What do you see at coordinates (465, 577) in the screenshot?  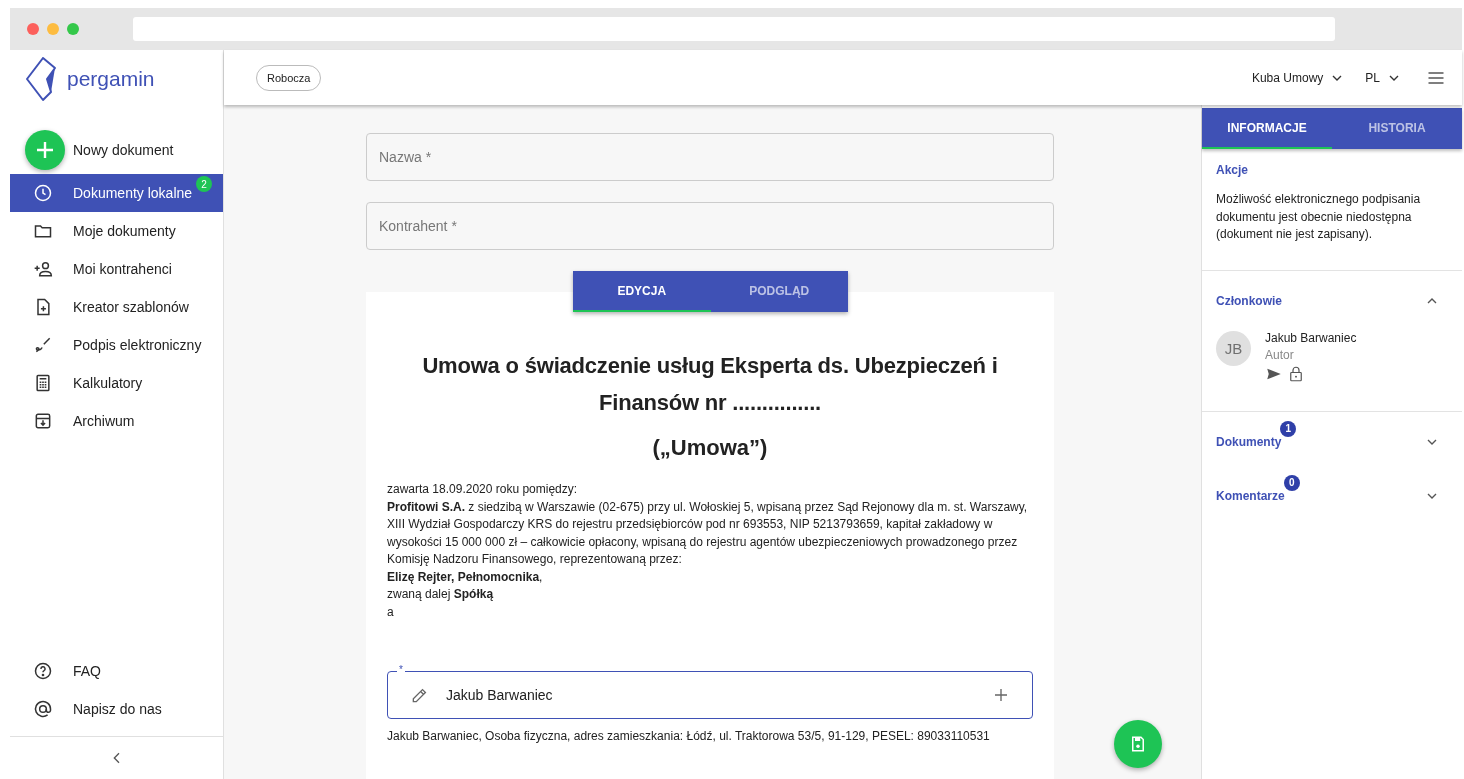 I see `document-paragraph: Elizę Rejter, Pełnomocnika,` at bounding box center [465, 577].